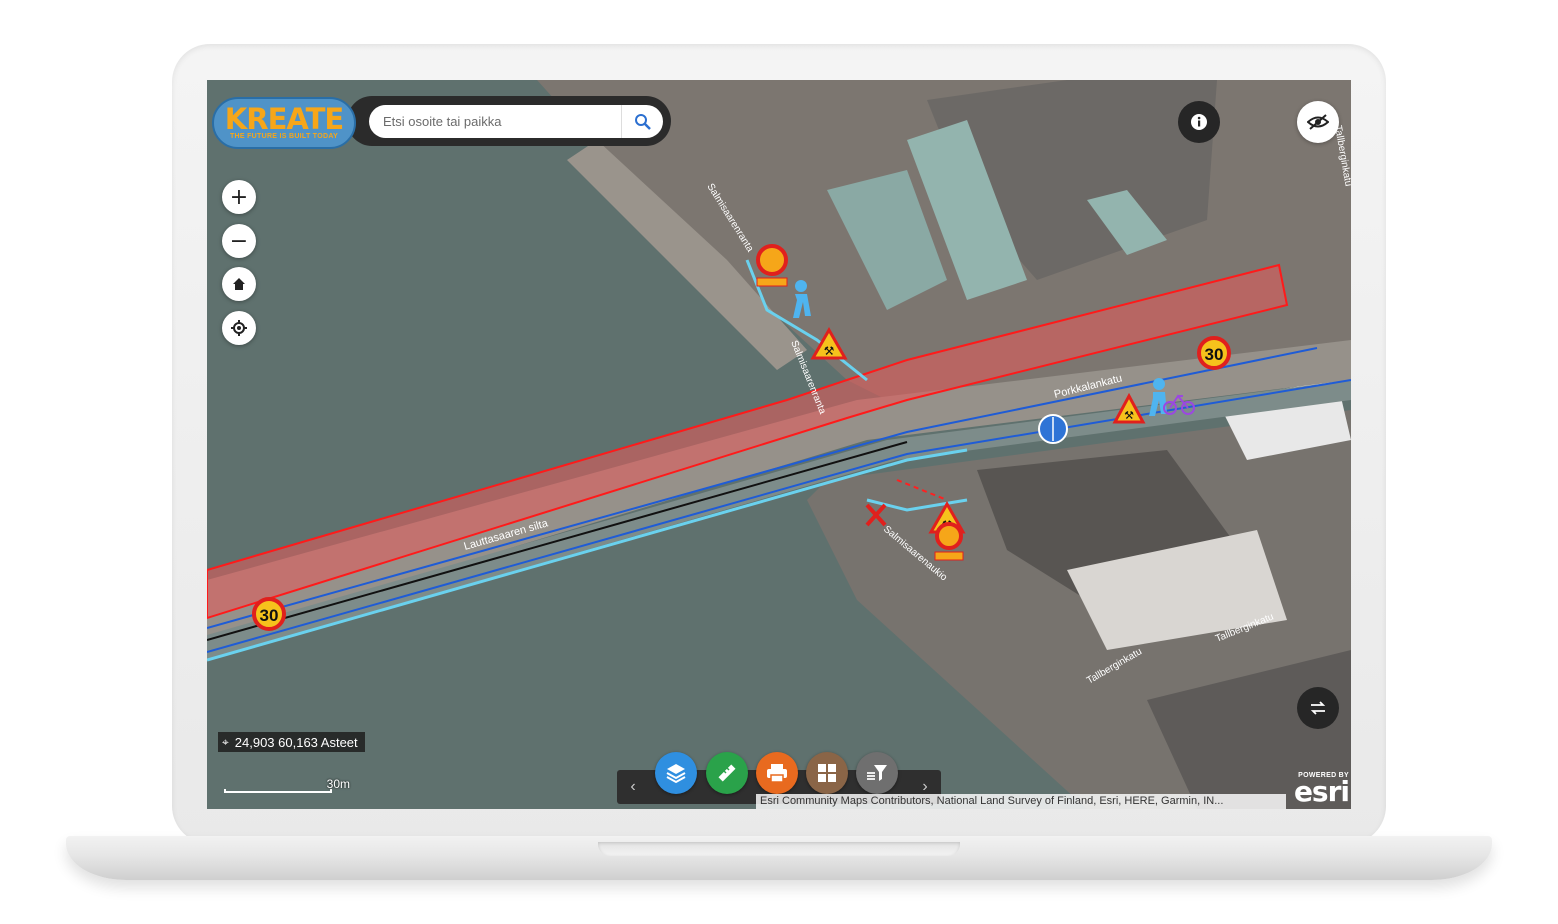 The width and height of the screenshot is (1558, 924). I want to click on home-button, so click(239, 284).